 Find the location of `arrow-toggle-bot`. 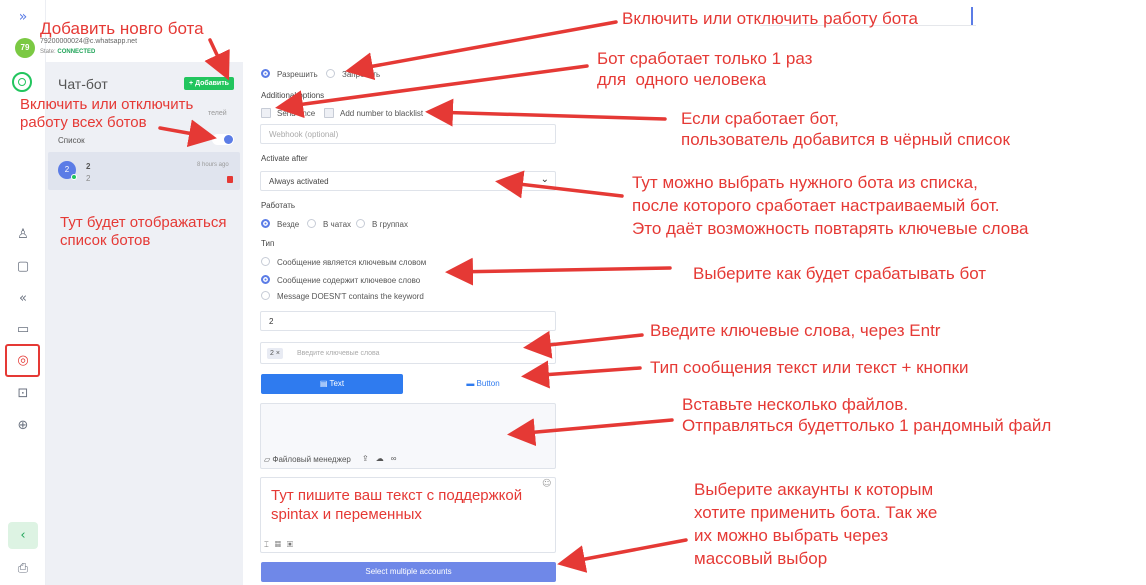

arrow-toggle-bot is located at coordinates (481, 50).